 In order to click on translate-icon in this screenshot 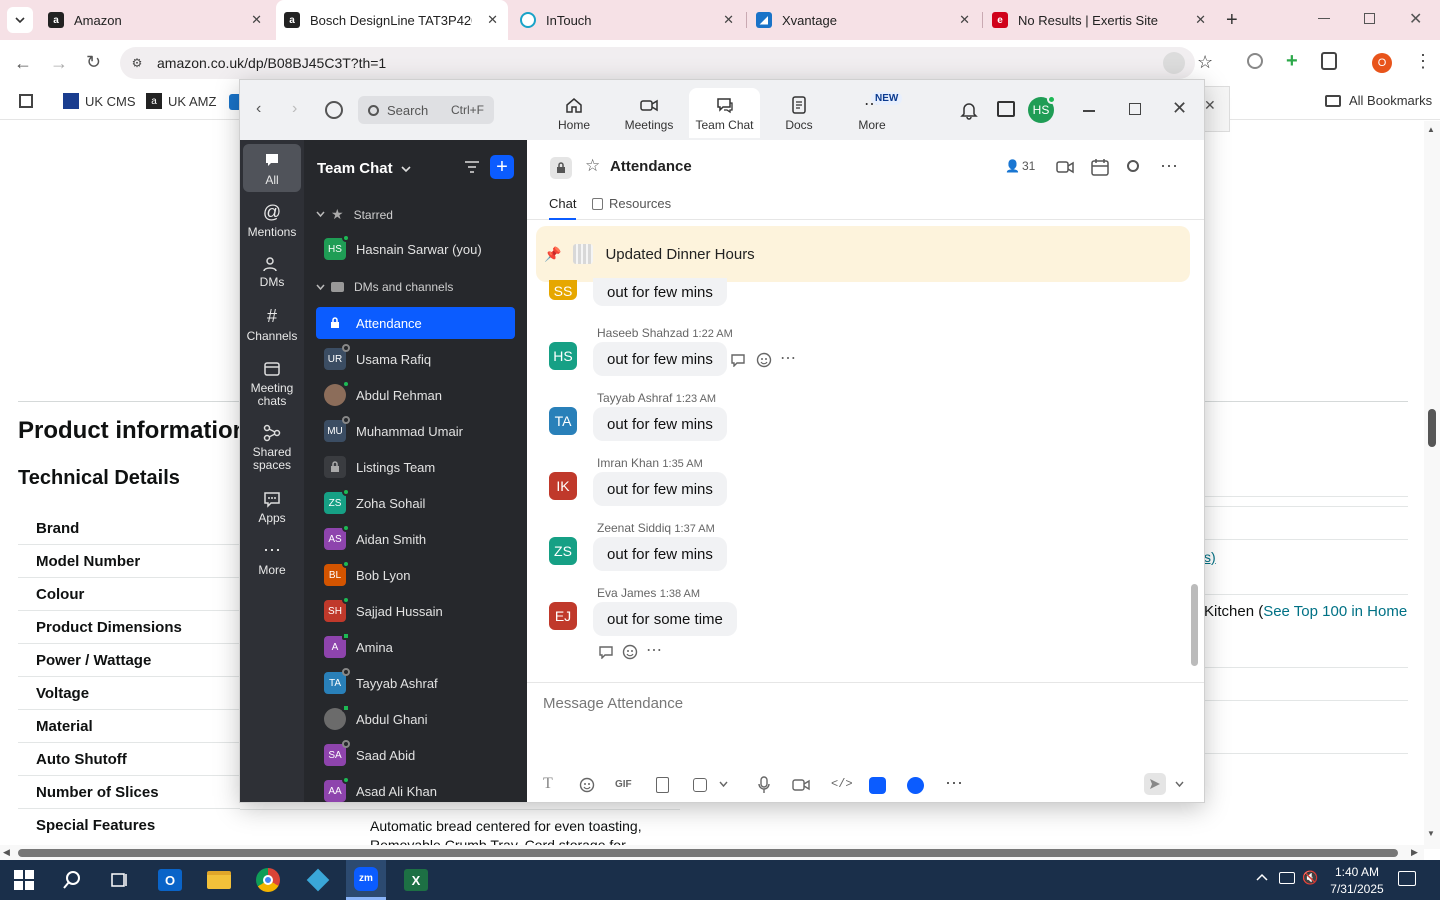, I will do `click(1255, 61)`.